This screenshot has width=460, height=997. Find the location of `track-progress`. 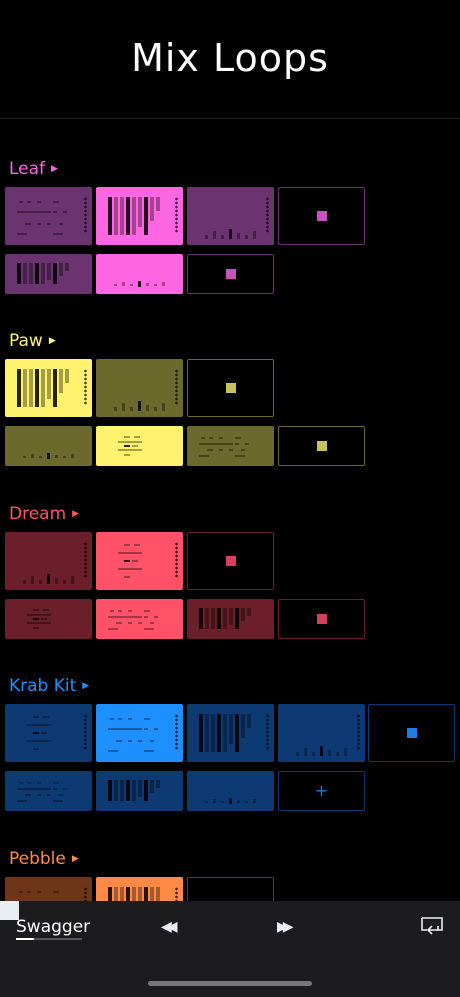

track-progress is located at coordinates (49, 939).